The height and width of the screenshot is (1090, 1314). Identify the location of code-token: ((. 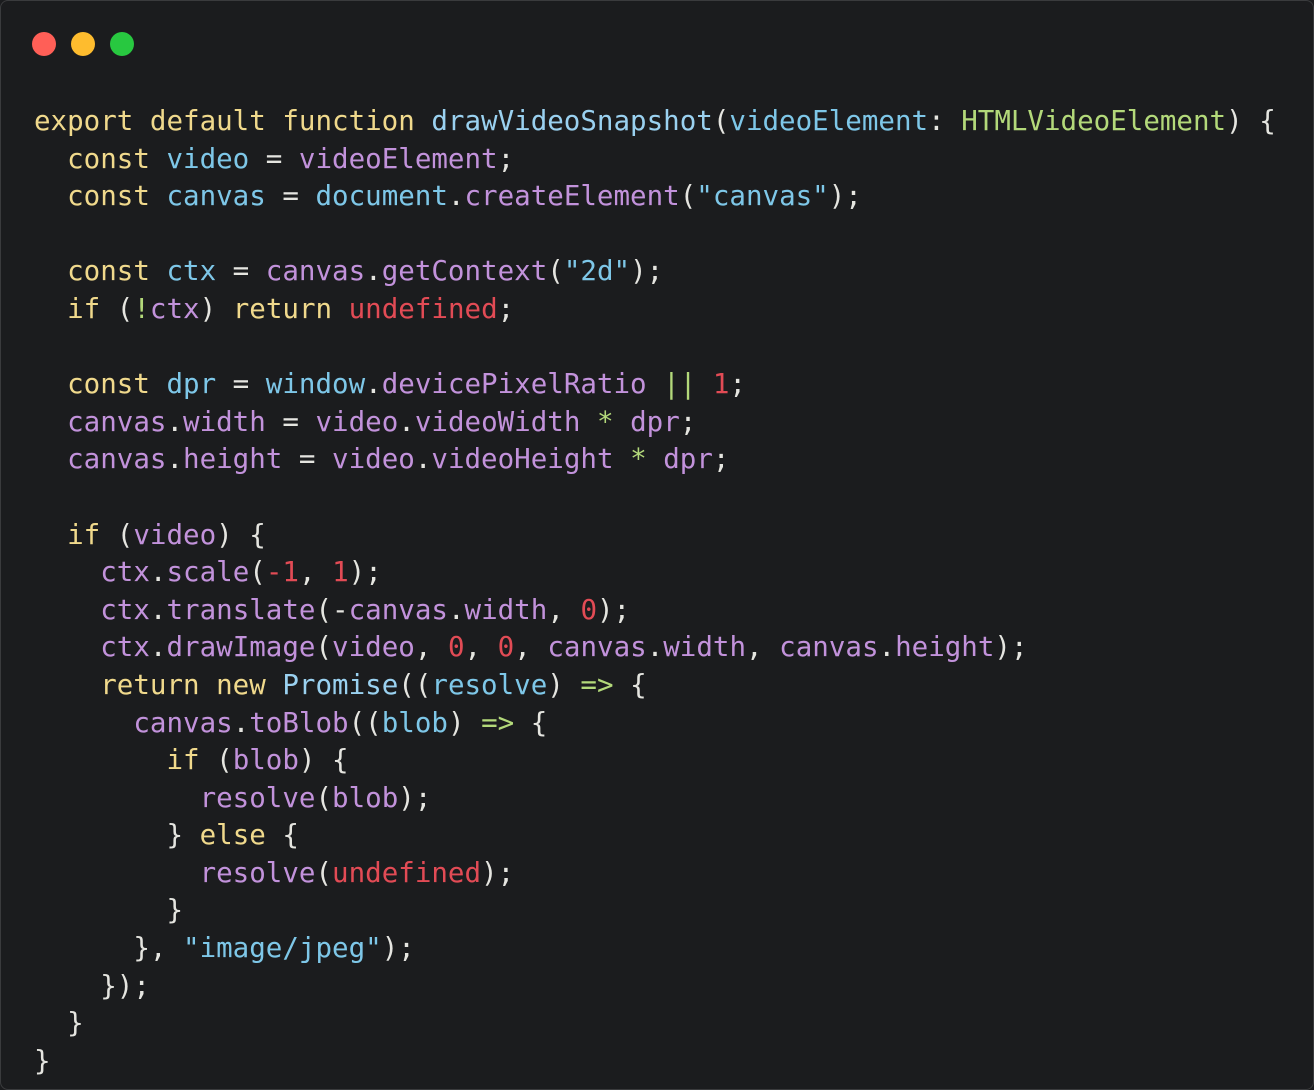
(365, 722).